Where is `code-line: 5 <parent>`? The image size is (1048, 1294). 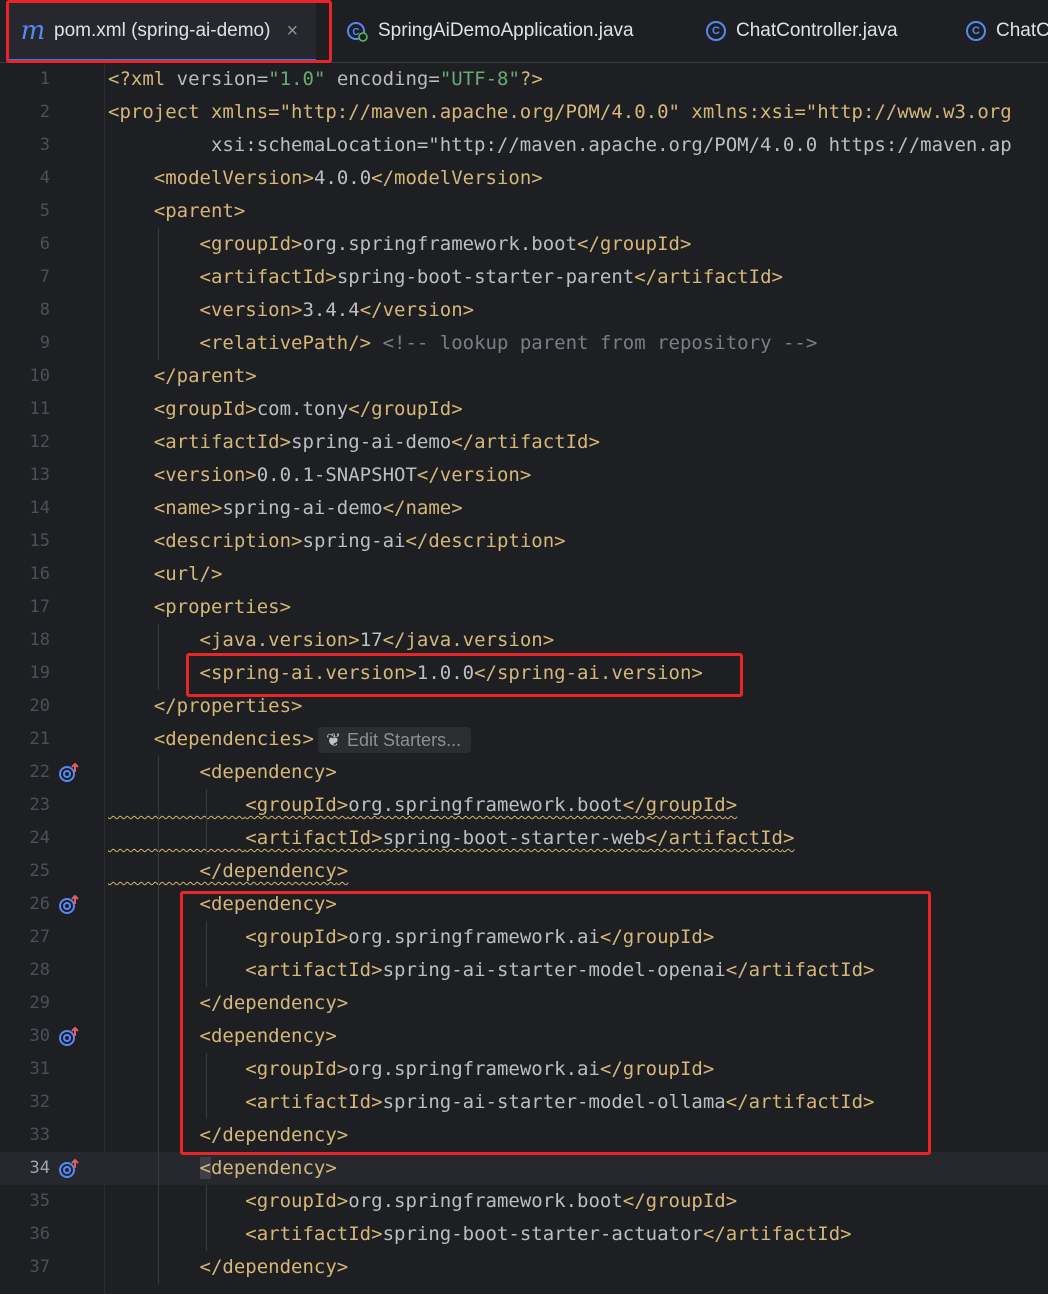 code-line: 5 <parent> is located at coordinates (524, 211).